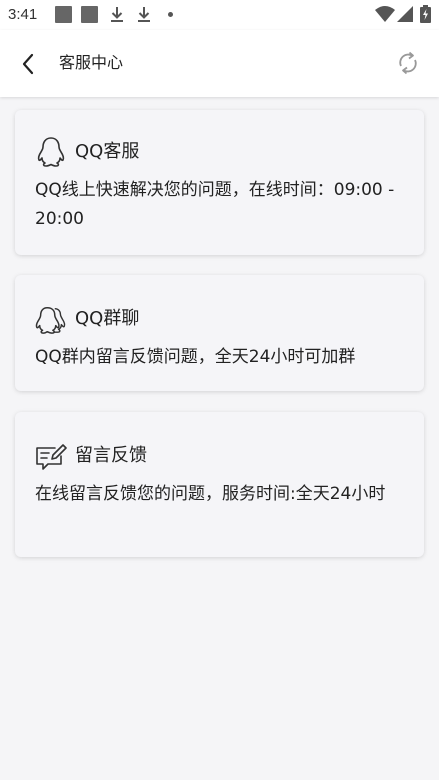 The height and width of the screenshot is (780, 439). Describe the element at coordinates (23, 14) in the screenshot. I see `status-time: 3:41` at that location.